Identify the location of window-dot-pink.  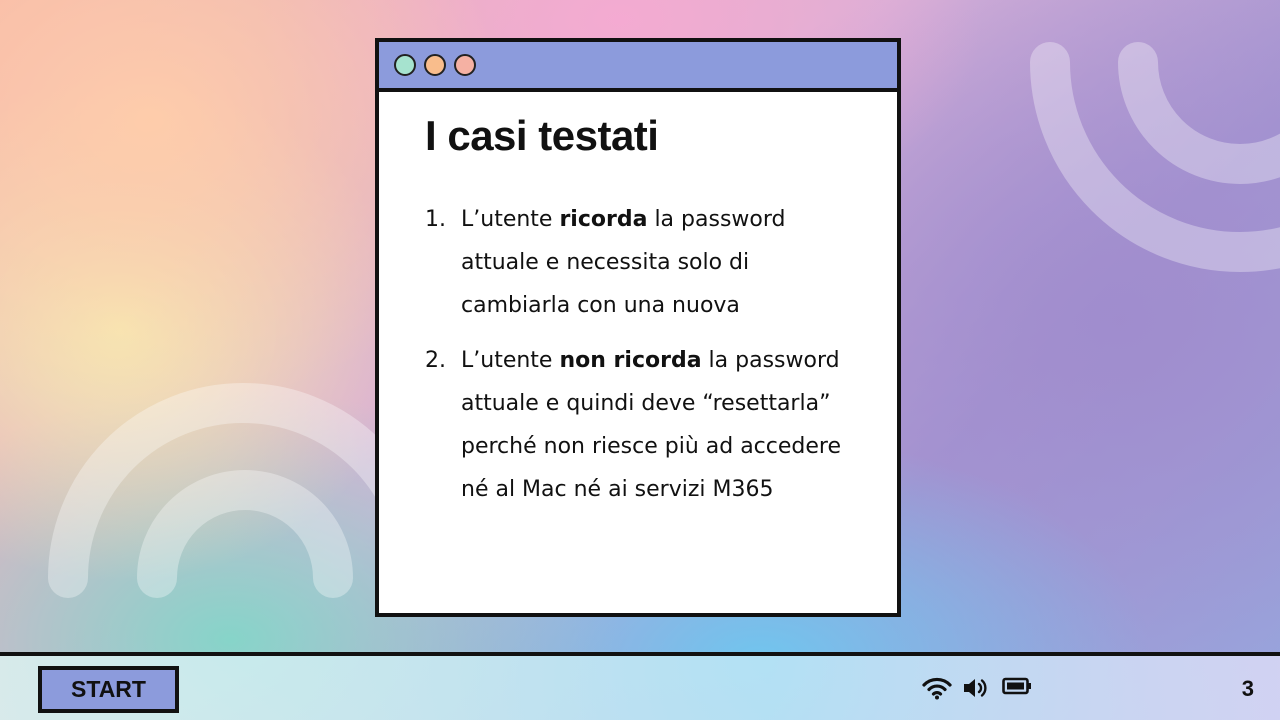
(465, 65).